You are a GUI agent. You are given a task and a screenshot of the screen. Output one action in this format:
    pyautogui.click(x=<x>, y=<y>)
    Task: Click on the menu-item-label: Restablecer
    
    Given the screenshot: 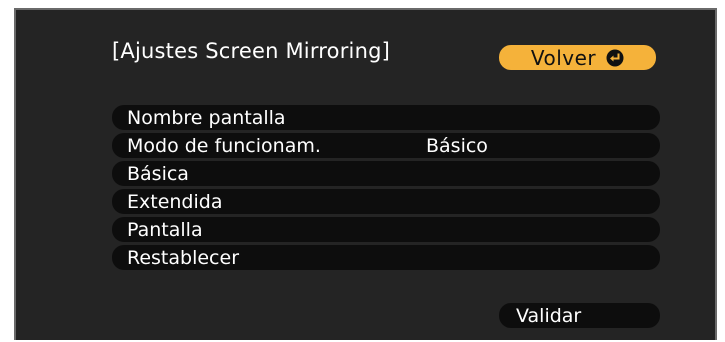 What is the action you would take?
    pyautogui.click(x=183, y=258)
    